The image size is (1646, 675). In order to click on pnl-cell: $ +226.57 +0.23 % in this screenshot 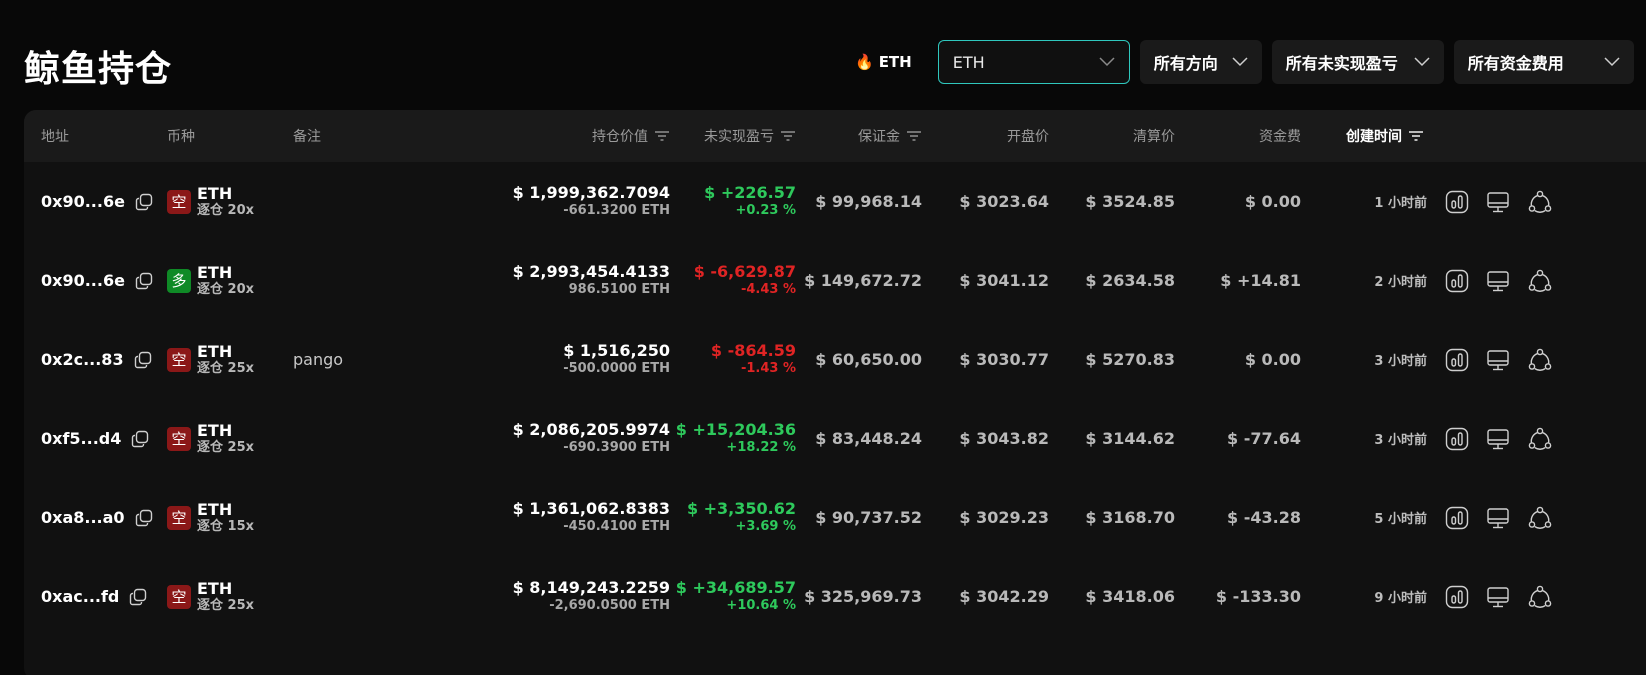, I will do `click(730, 201)`.